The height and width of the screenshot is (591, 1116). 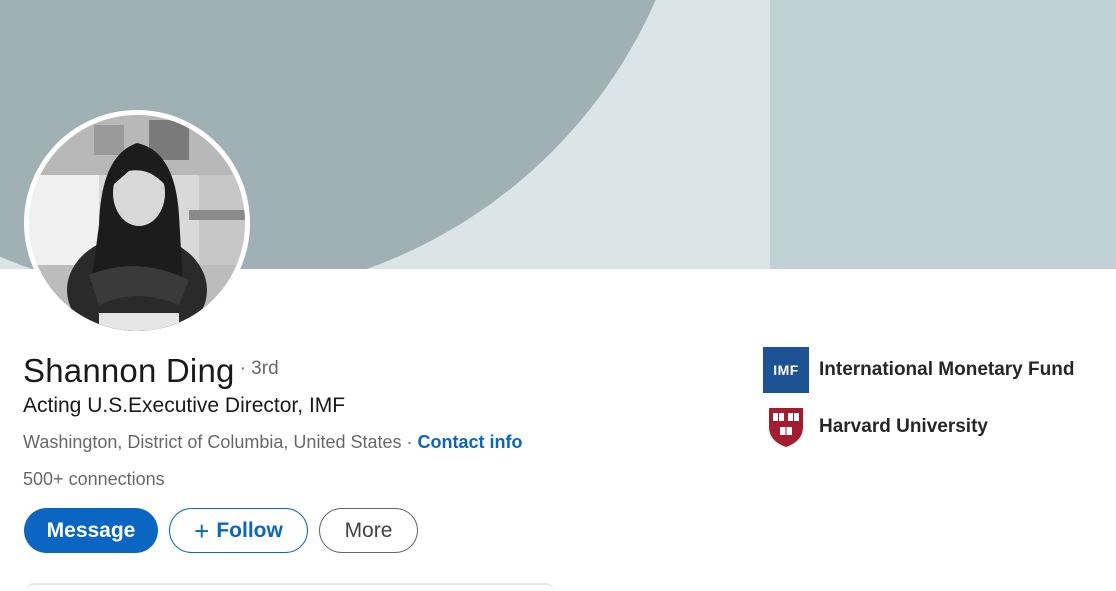 What do you see at coordinates (786, 370) in the screenshot?
I see `imf-logo-icon: IMF` at bounding box center [786, 370].